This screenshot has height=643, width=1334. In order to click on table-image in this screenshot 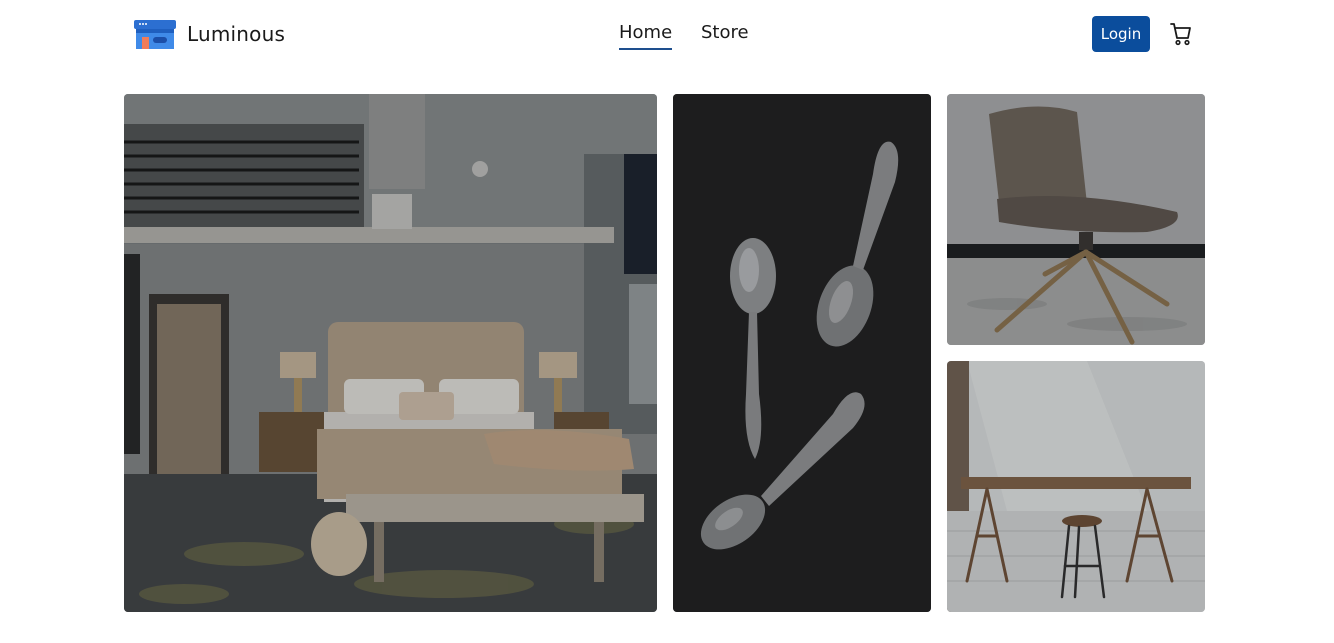, I will do `click(1076, 486)`.